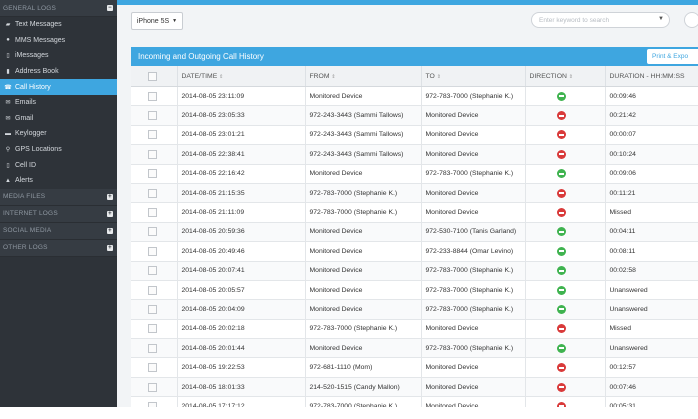 The image size is (698, 419). Describe the element at coordinates (32, 56) in the screenshot. I see `sidebar-item-label: iMessages` at that location.